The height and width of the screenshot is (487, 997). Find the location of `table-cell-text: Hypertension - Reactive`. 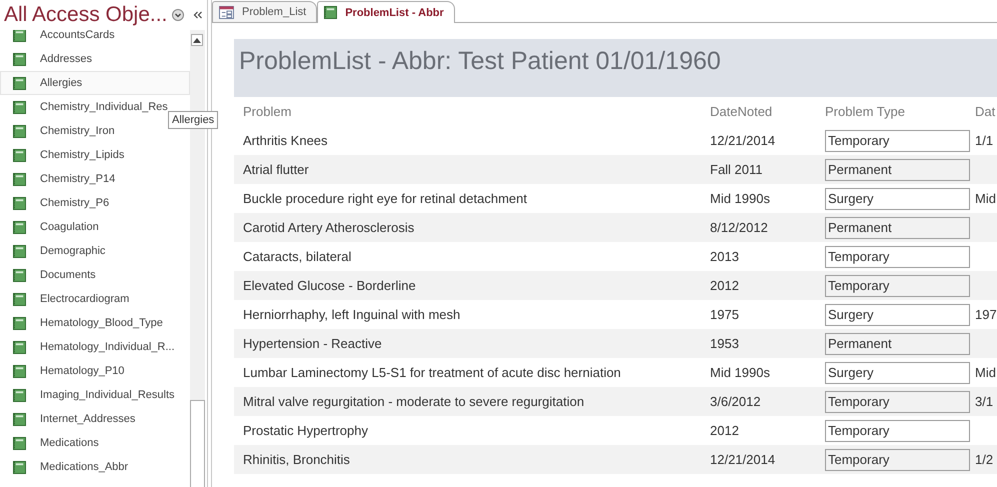

table-cell-text: Hypertension - Reactive is located at coordinates (312, 343).